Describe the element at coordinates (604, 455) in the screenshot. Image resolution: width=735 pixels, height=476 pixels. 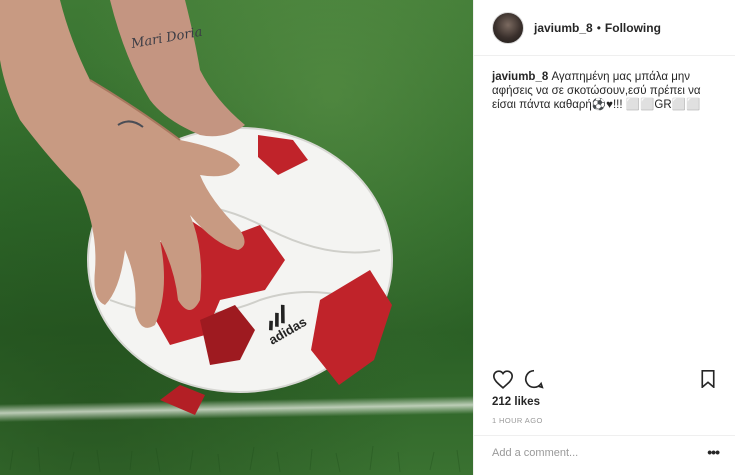
I see `comment-box: Add a comment... •••` at that location.